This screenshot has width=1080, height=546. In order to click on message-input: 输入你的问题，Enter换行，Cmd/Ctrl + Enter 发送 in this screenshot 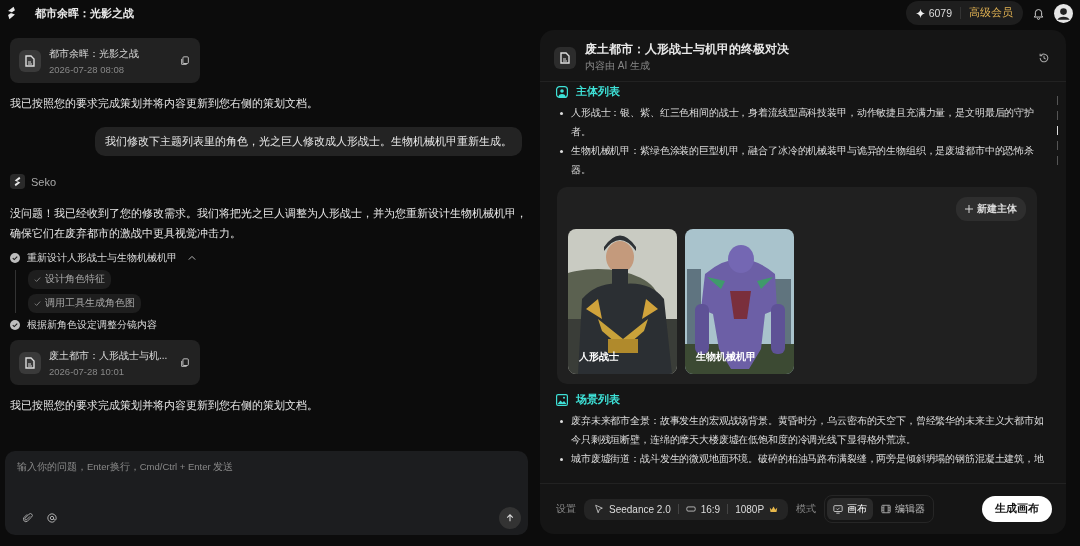, I will do `click(269, 484)`.